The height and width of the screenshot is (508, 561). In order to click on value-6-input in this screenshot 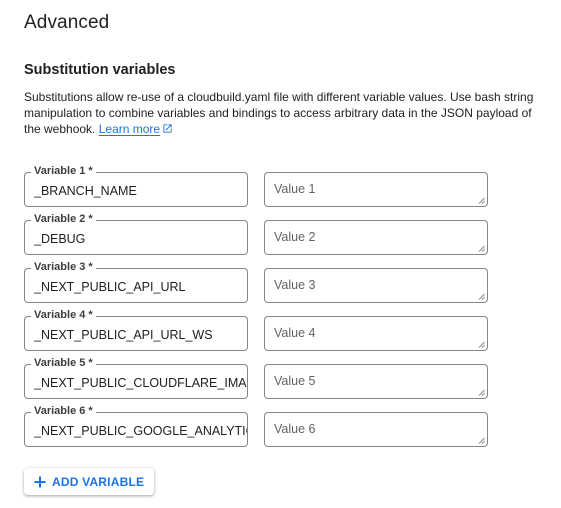, I will do `click(376, 429)`.